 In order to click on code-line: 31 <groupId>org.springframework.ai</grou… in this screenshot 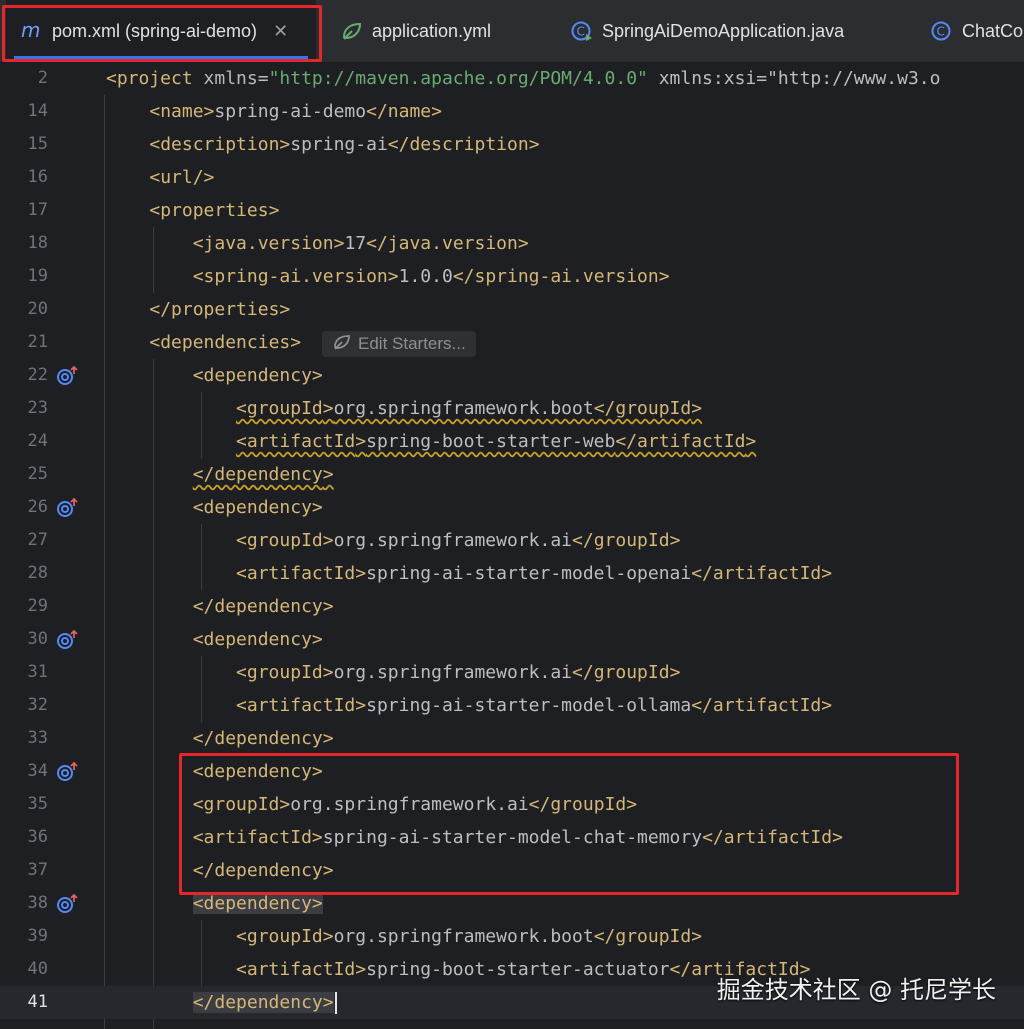, I will do `click(512, 672)`.